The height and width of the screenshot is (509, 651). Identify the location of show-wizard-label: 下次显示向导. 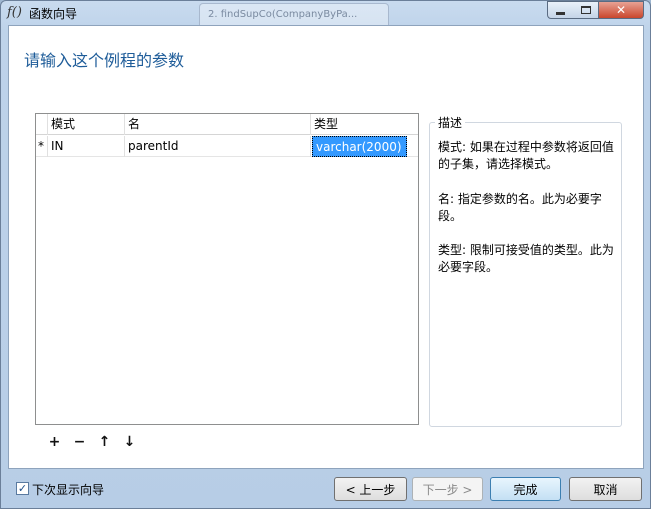
(68, 489).